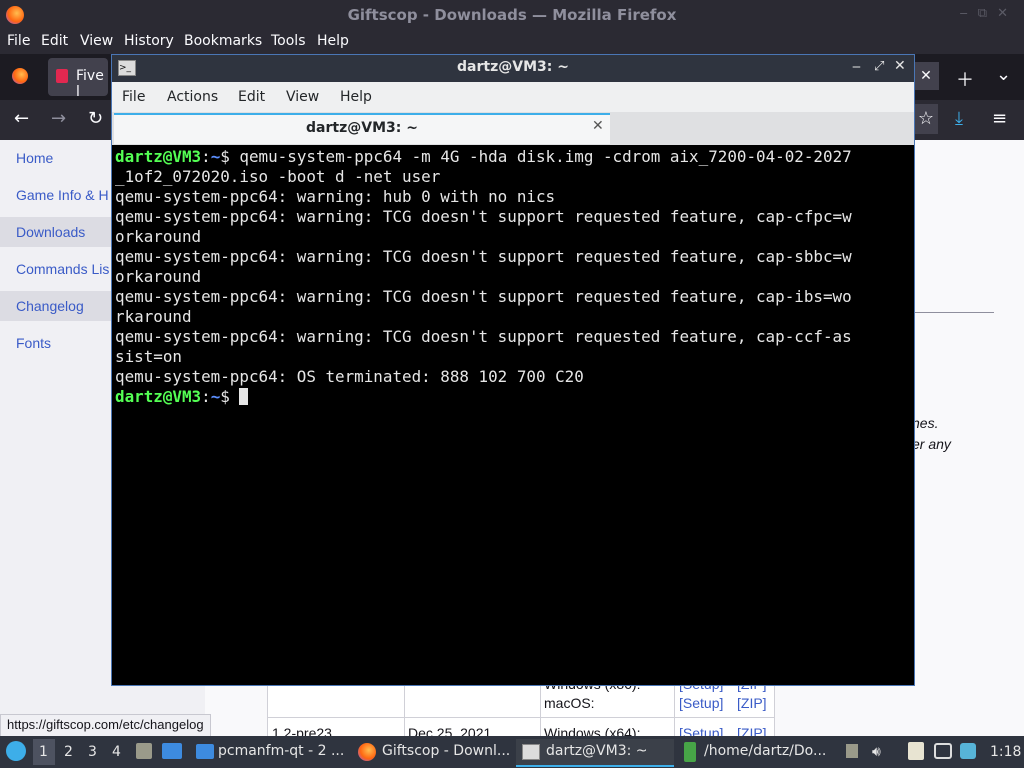 This screenshot has height=768, width=1024. Describe the element at coordinates (43, 752) in the screenshot. I see `workspace-1: 1` at that location.